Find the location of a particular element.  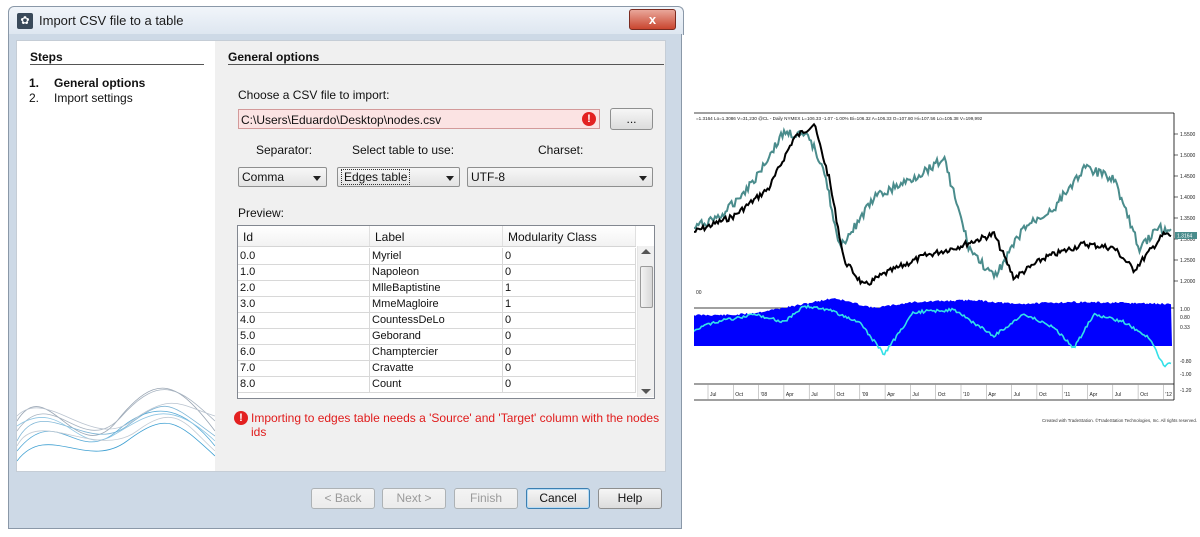

x-tick-label: '12 is located at coordinates (1168, 395).